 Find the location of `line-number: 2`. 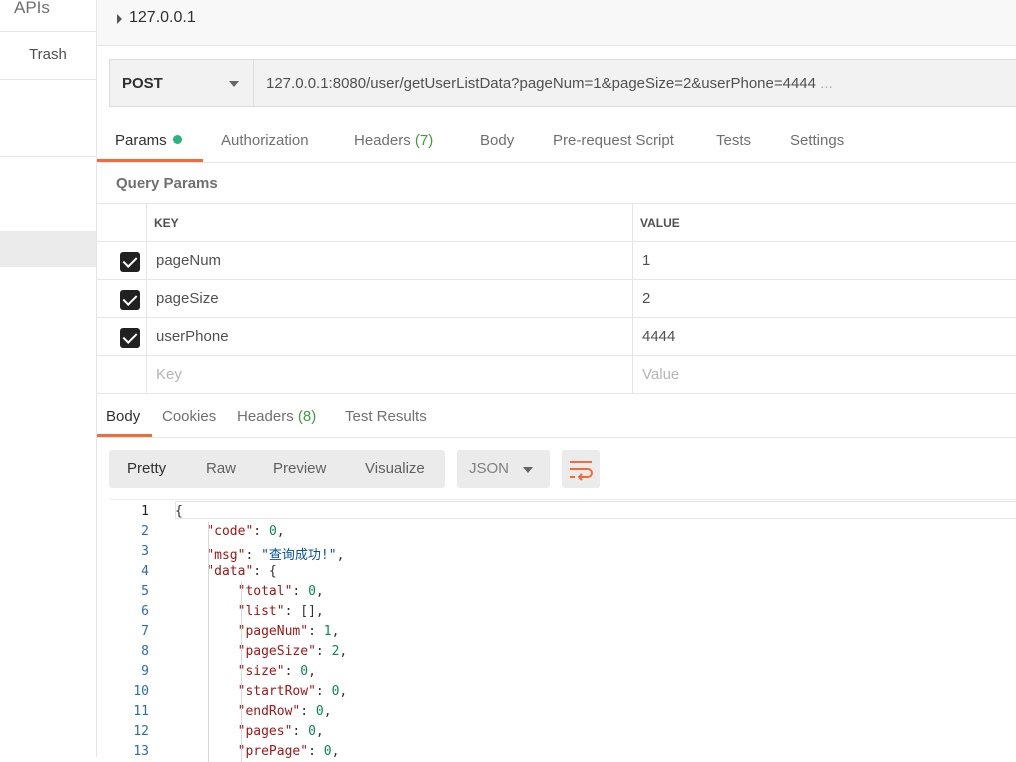

line-number: 2 is located at coordinates (145, 531).